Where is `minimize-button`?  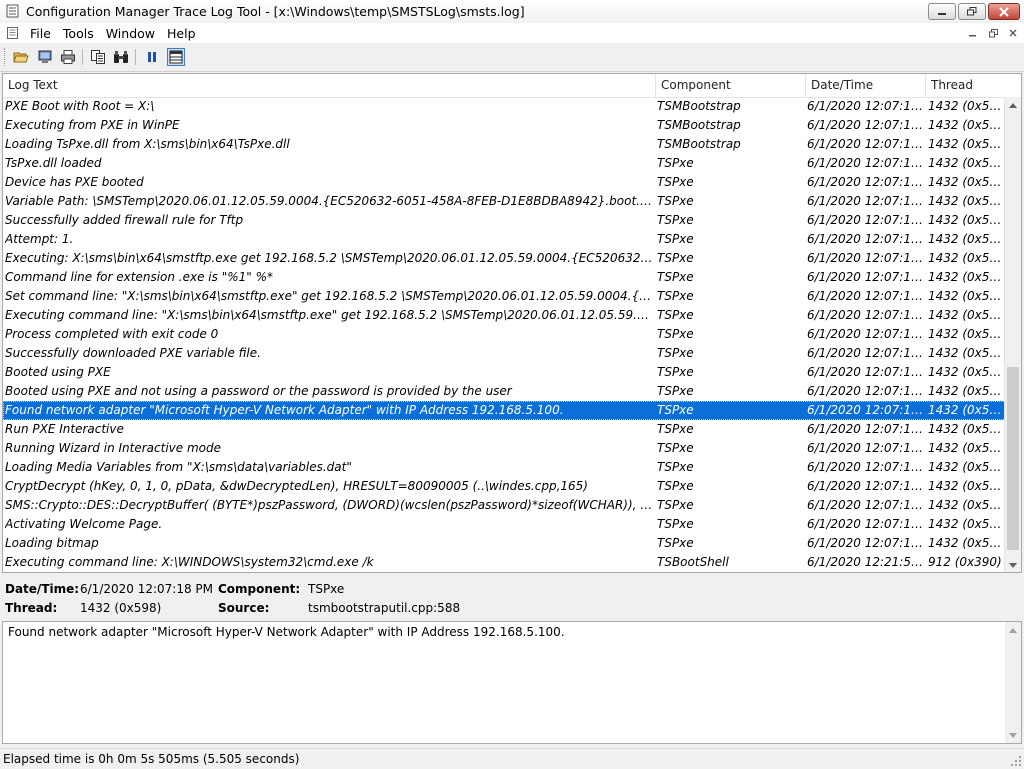 minimize-button is located at coordinates (942, 11).